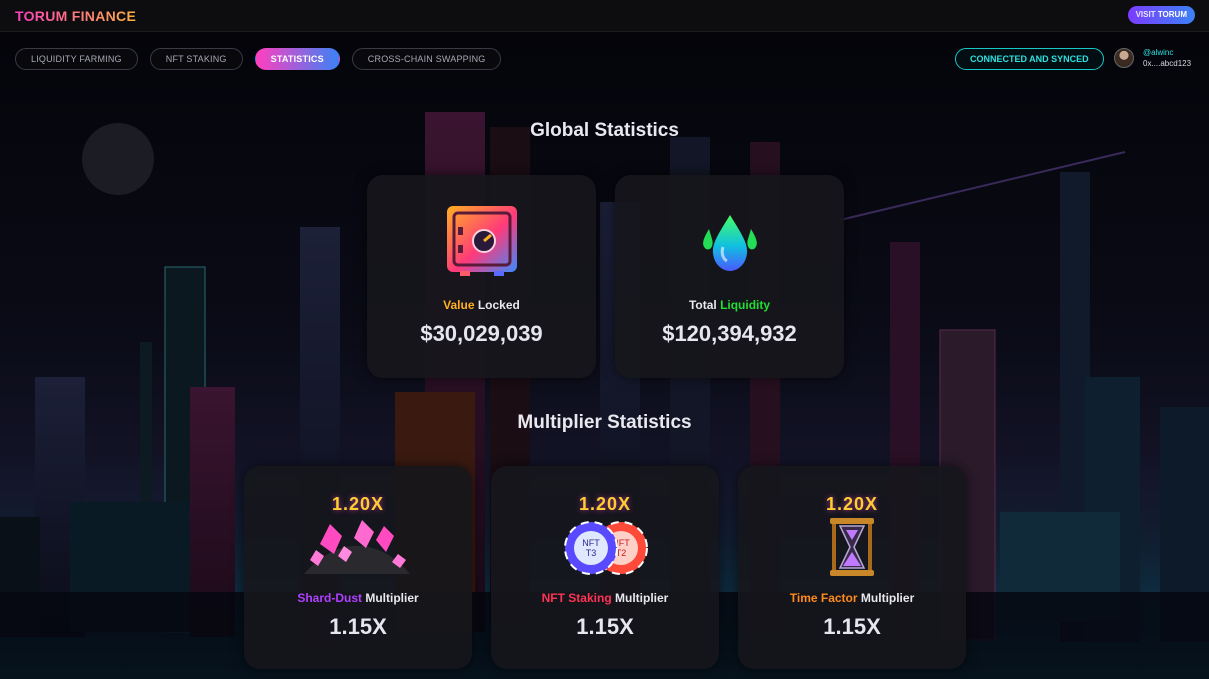  I want to click on crystal-pile-icon, so click(357, 547).